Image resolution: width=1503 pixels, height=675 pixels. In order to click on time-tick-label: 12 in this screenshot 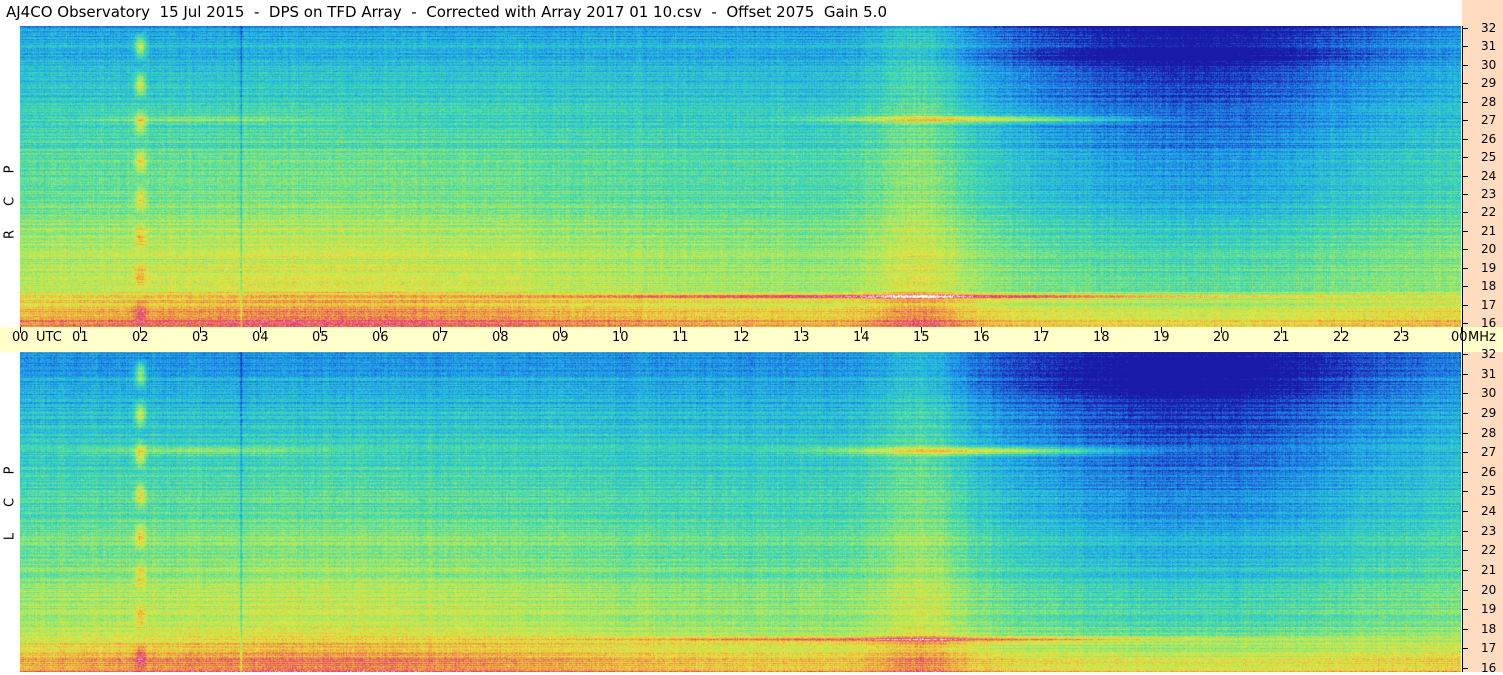, I will do `click(741, 337)`.